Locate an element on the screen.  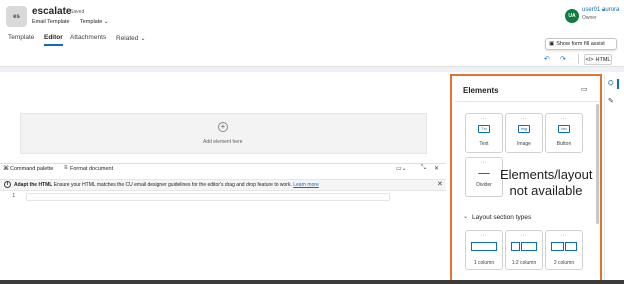
record-avatar: es is located at coordinates (16, 16).